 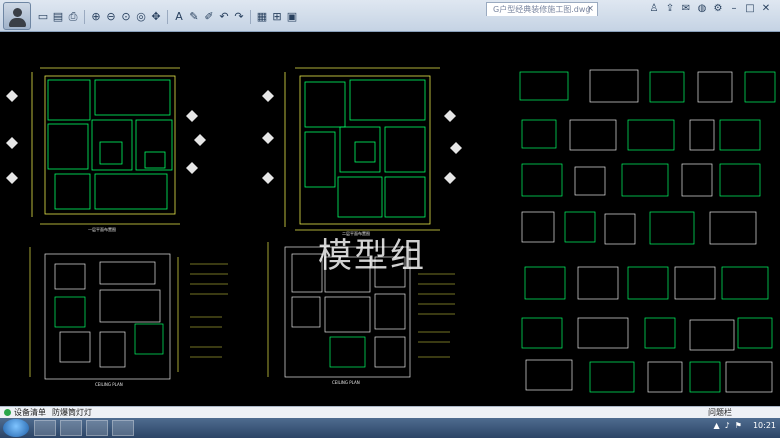 What do you see at coordinates (58, 17) in the screenshot?
I see `save-icon: ▤` at bounding box center [58, 17].